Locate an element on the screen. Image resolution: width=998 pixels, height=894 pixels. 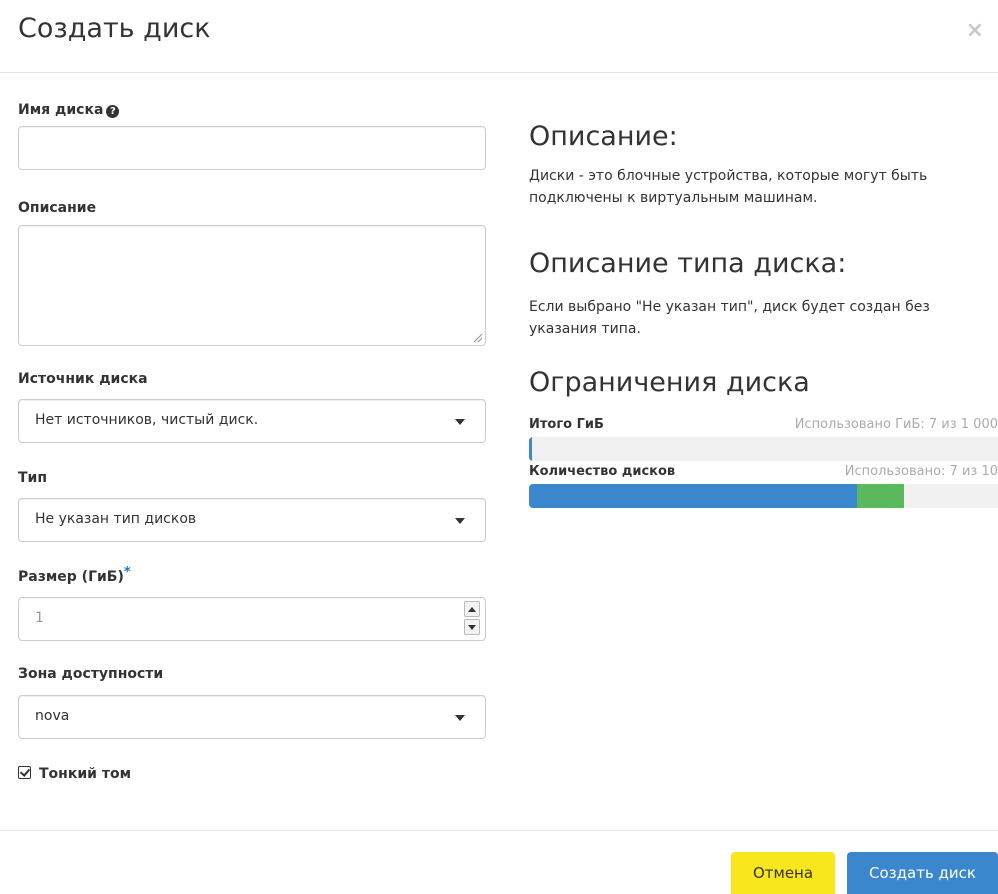
size-number-input: 1 is located at coordinates (252, 619).